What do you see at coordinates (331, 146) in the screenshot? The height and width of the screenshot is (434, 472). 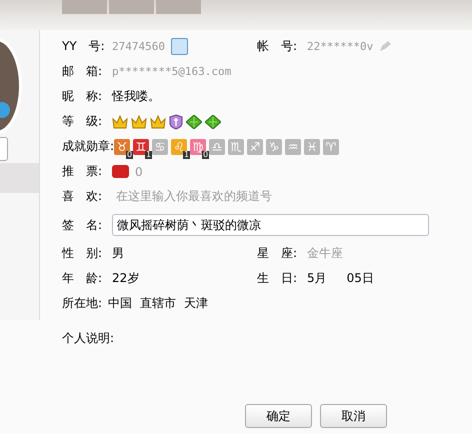 I see `zodiac-medal: ♈` at bounding box center [331, 146].